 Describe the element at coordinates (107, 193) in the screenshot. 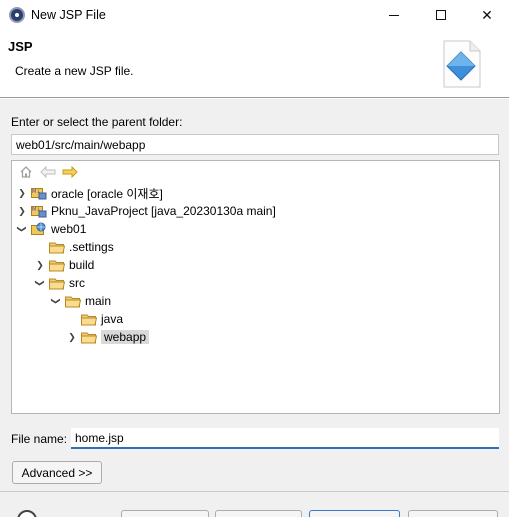

I see `tree-item-label: oracle [oracle 이재호]` at that location.